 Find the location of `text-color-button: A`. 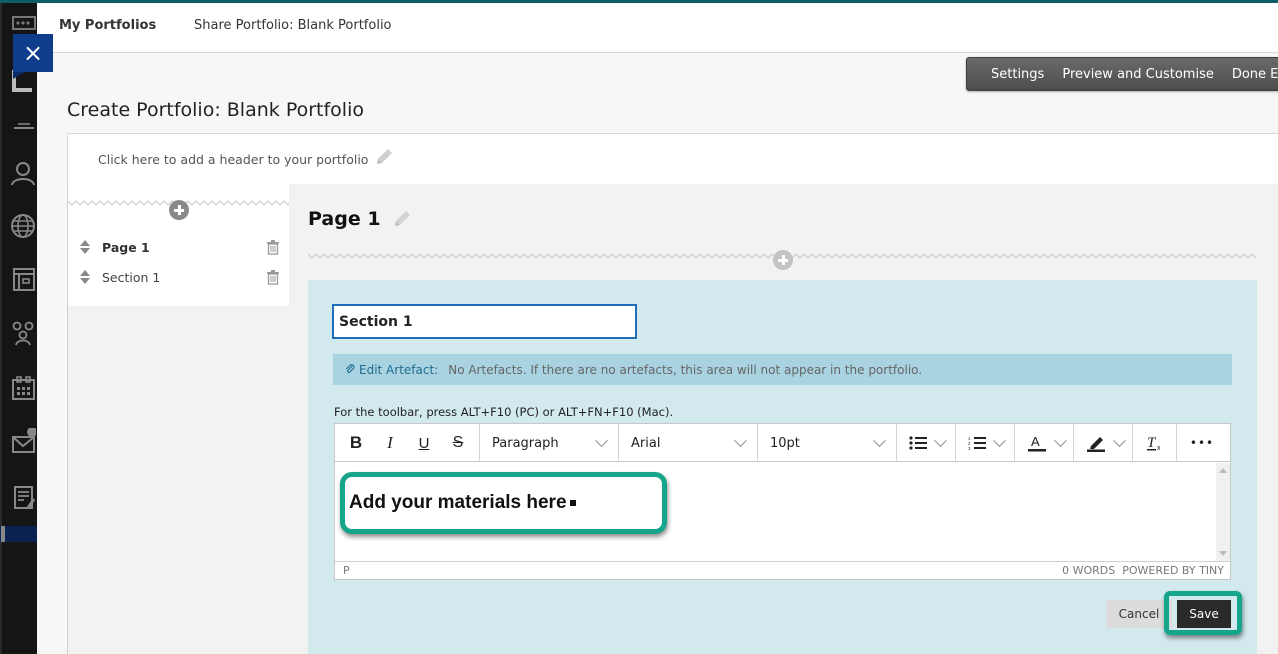

text-color-button: A is located at coordinates (1044, 443).